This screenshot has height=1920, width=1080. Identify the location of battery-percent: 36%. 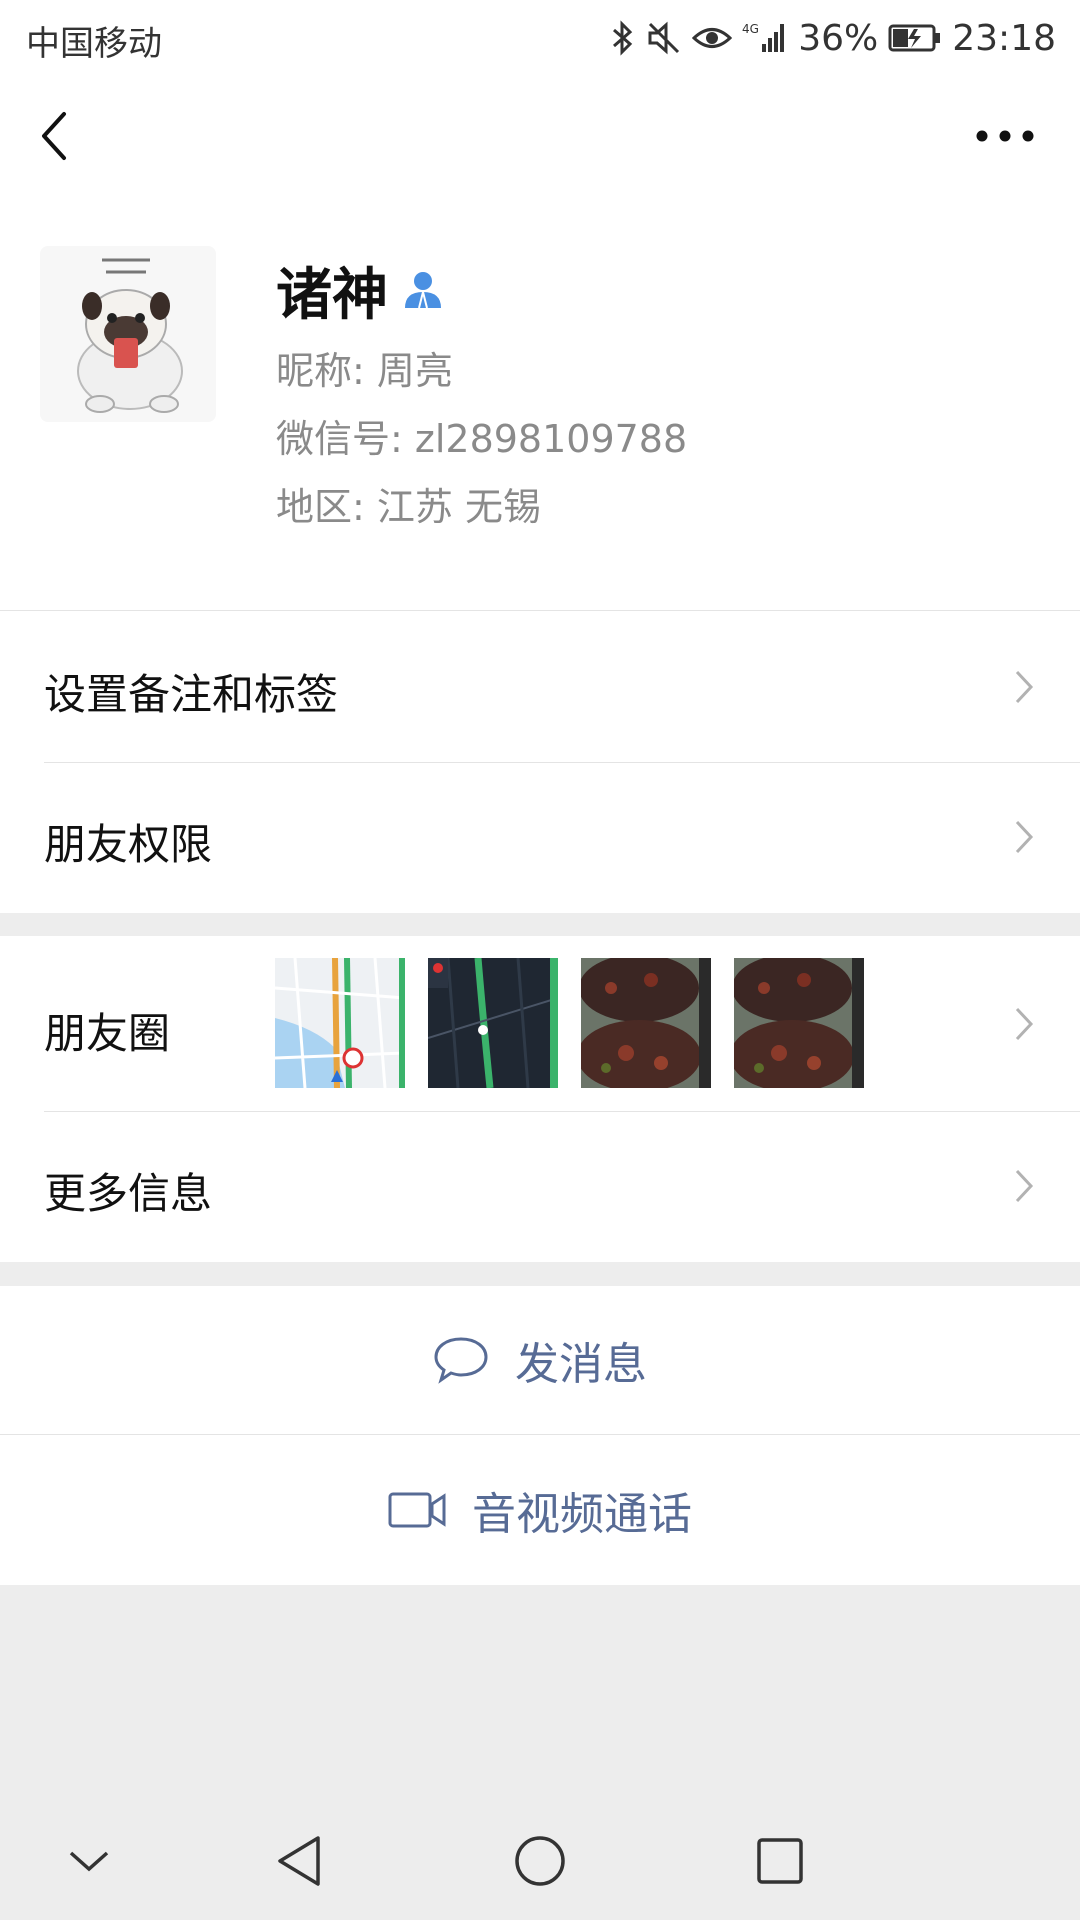
(838, 38).